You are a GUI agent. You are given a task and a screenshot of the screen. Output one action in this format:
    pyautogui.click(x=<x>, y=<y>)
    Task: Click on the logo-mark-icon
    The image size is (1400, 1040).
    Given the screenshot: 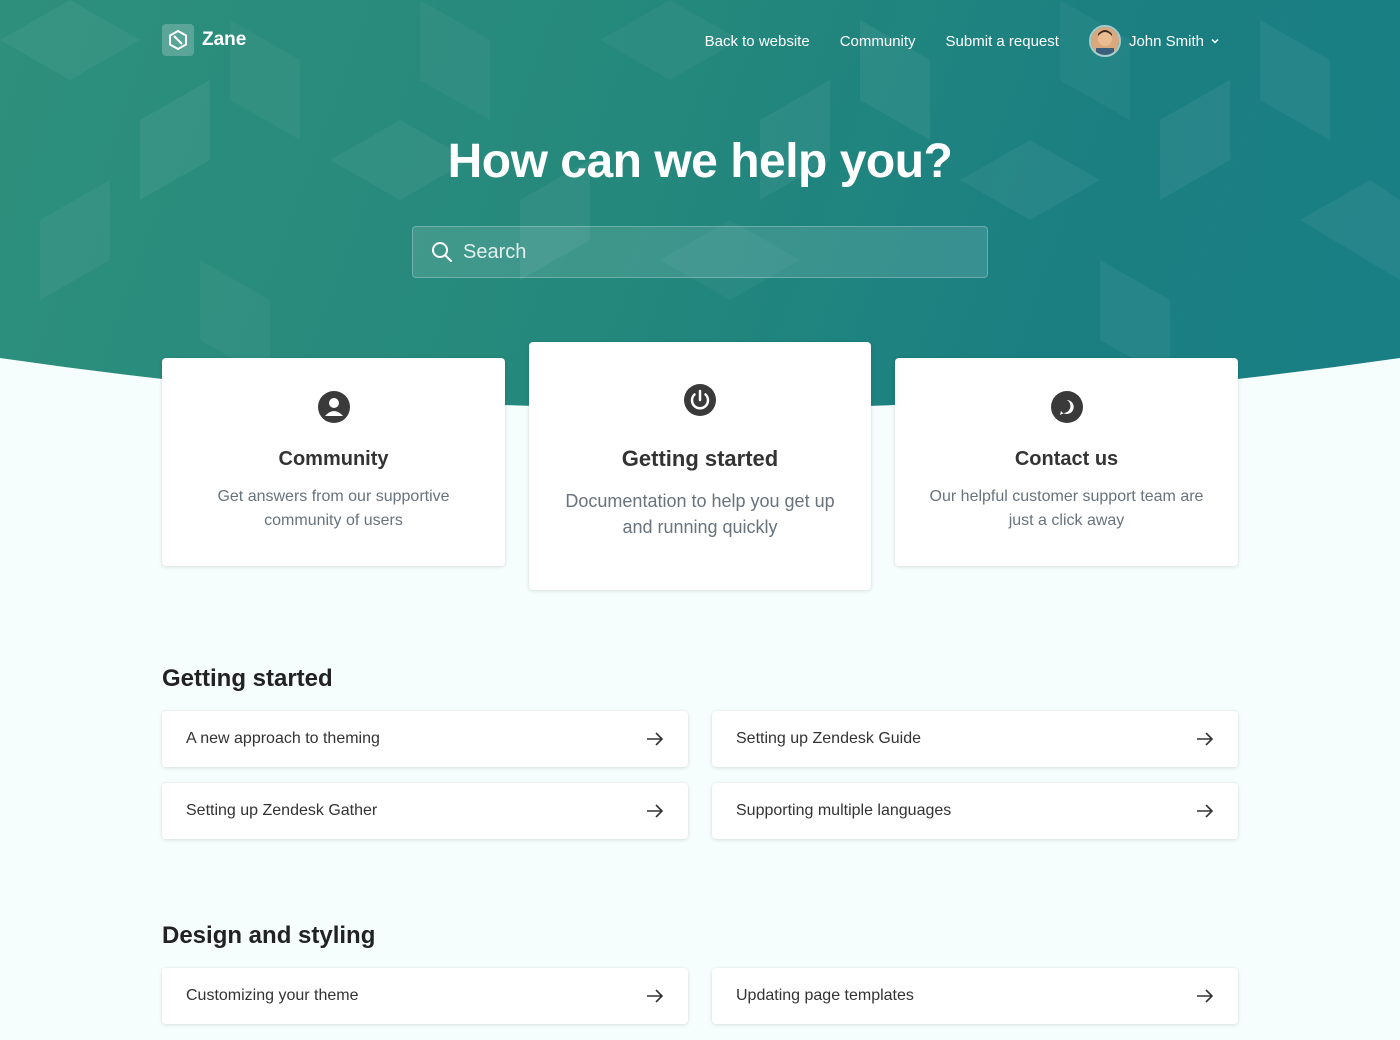 What is the action you would take?
    pyautogui.click(x=178, y=40)
    